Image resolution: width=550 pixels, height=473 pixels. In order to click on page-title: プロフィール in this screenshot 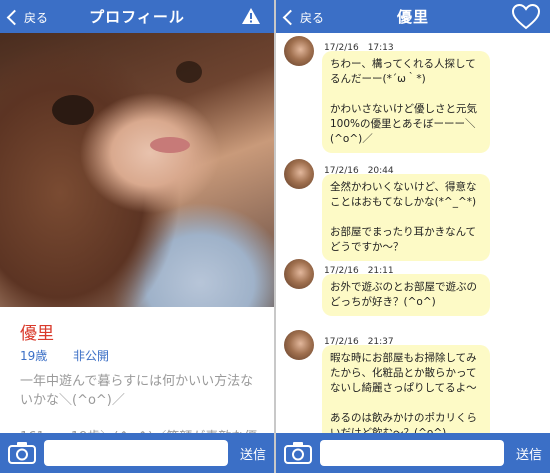, I will do `click(137, 17)`.